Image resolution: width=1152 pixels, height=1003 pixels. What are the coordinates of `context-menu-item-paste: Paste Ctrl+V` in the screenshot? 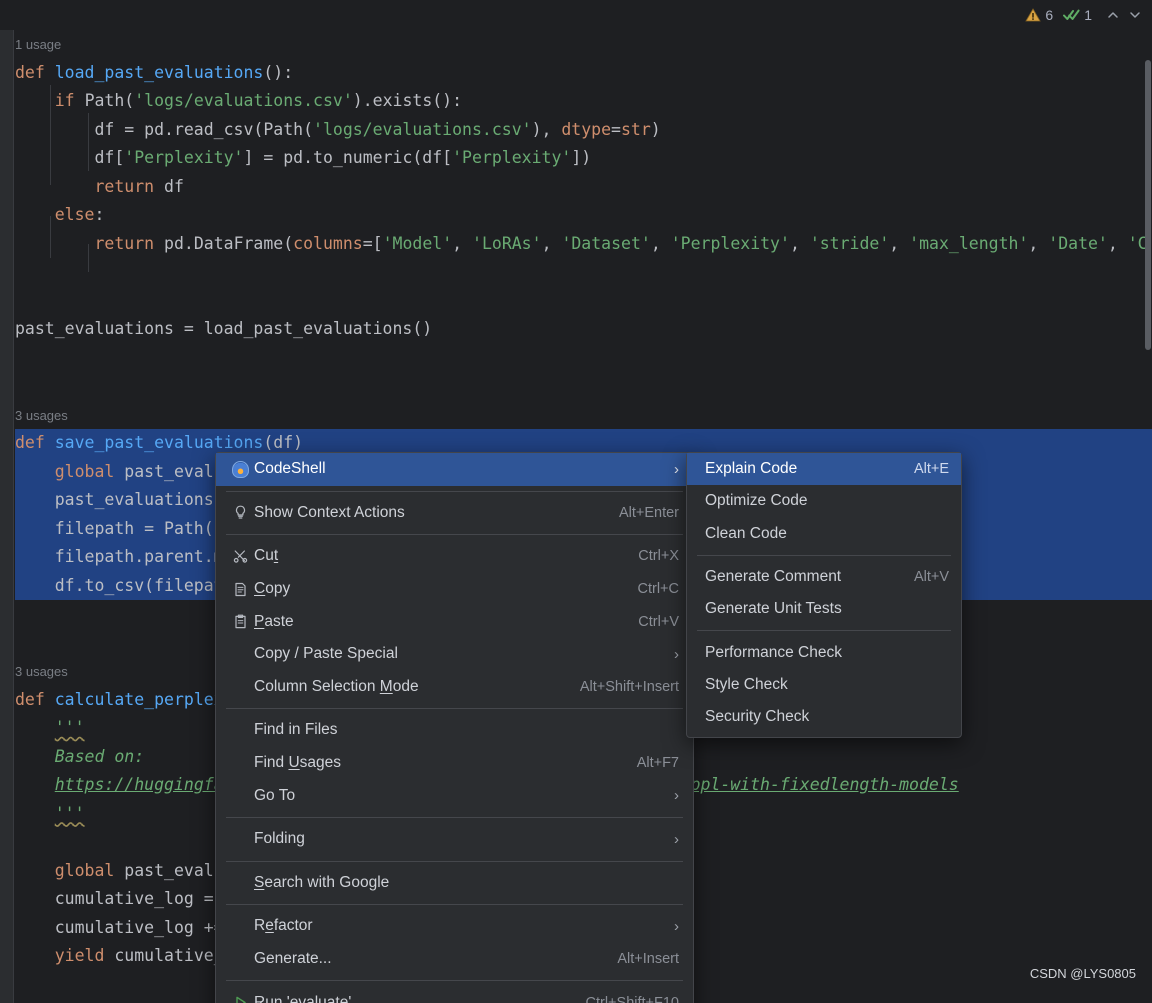 It's located at (454, 621).